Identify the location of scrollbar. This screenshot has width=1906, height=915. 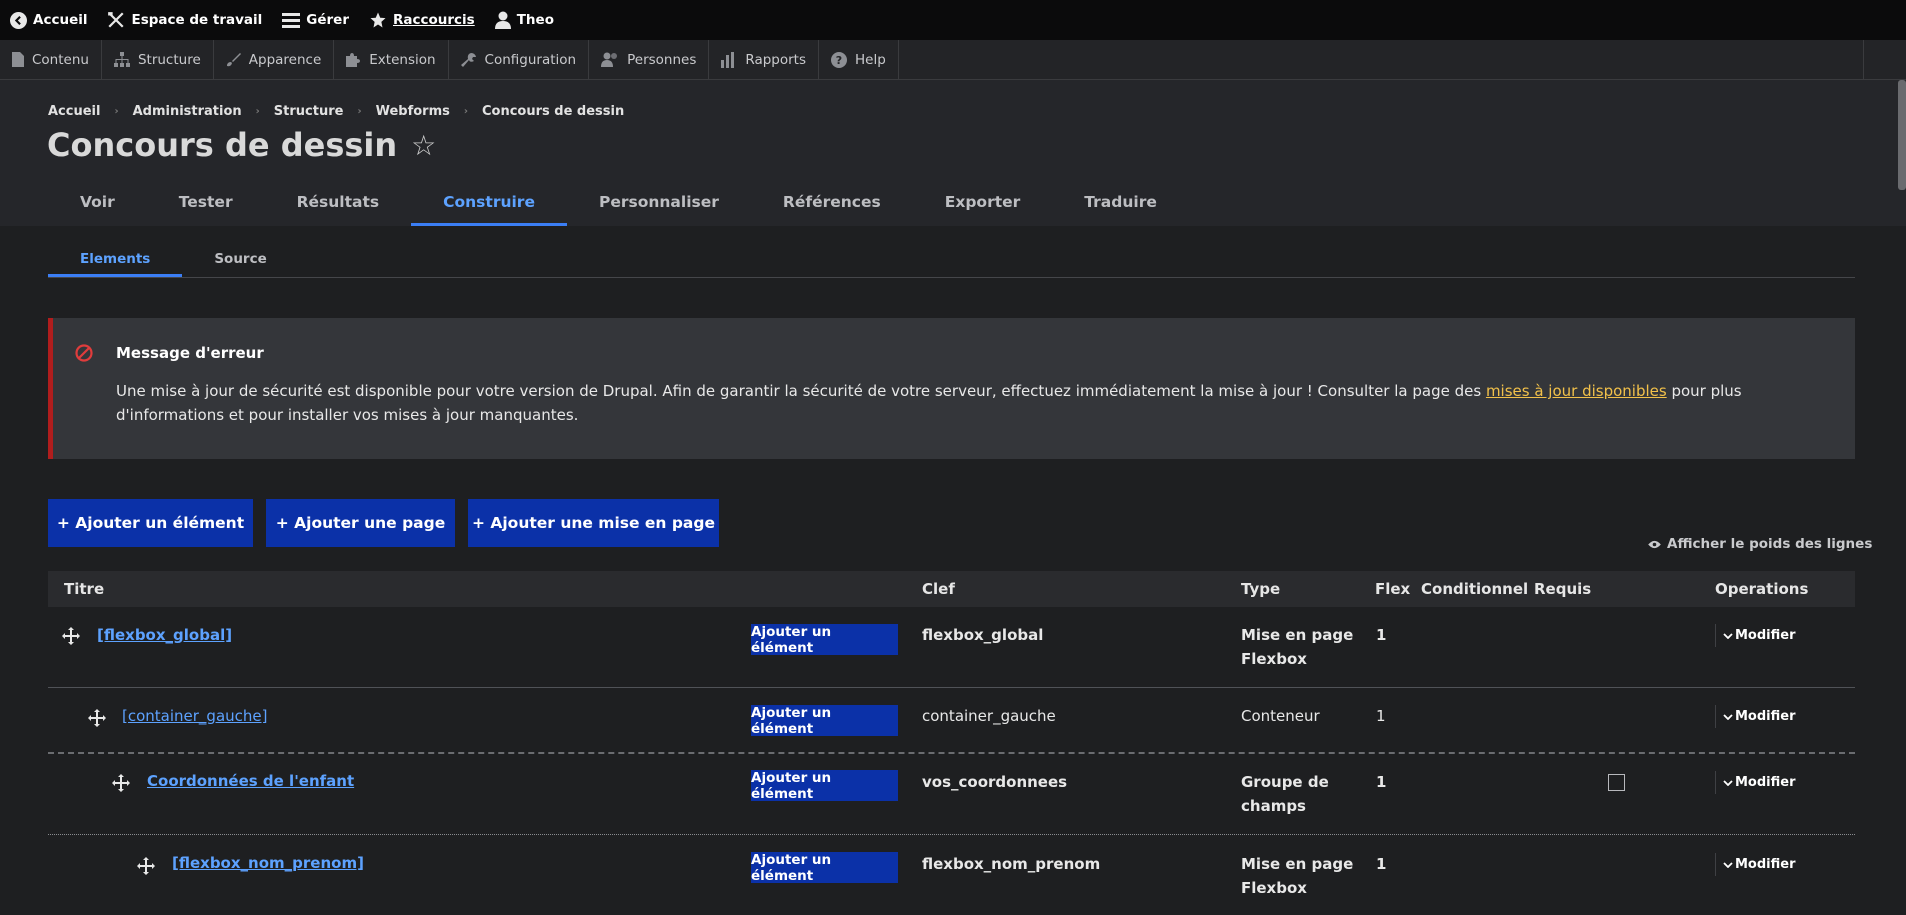
(1902, 135).